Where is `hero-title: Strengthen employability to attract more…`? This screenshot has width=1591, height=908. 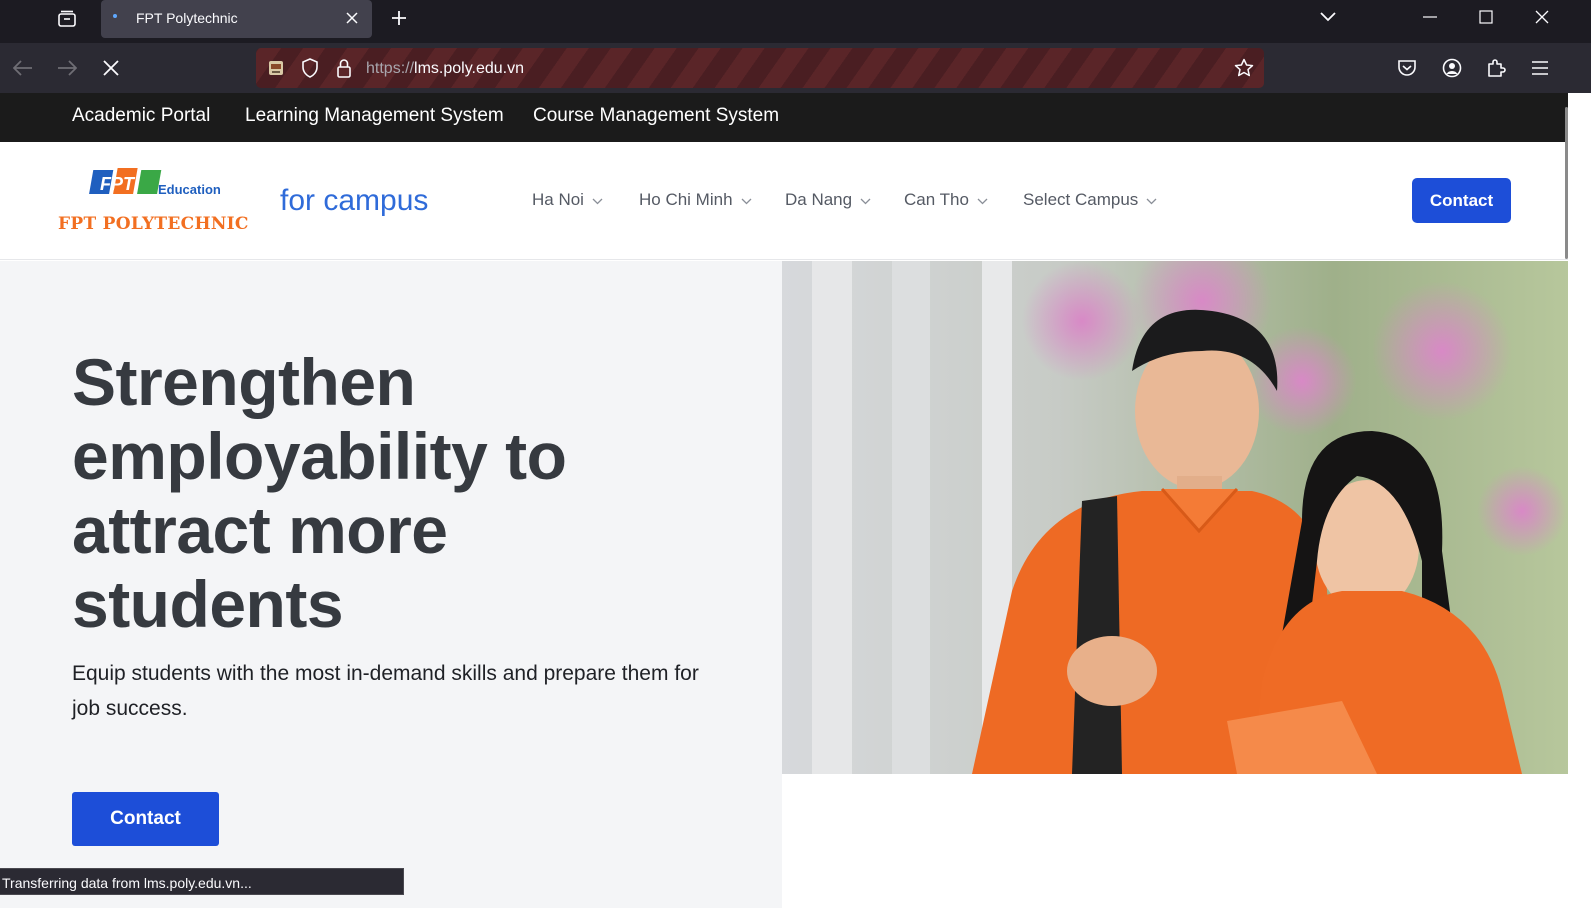
hero-title: Strengthen employability to attract more… is located at coordinates (412, 493).